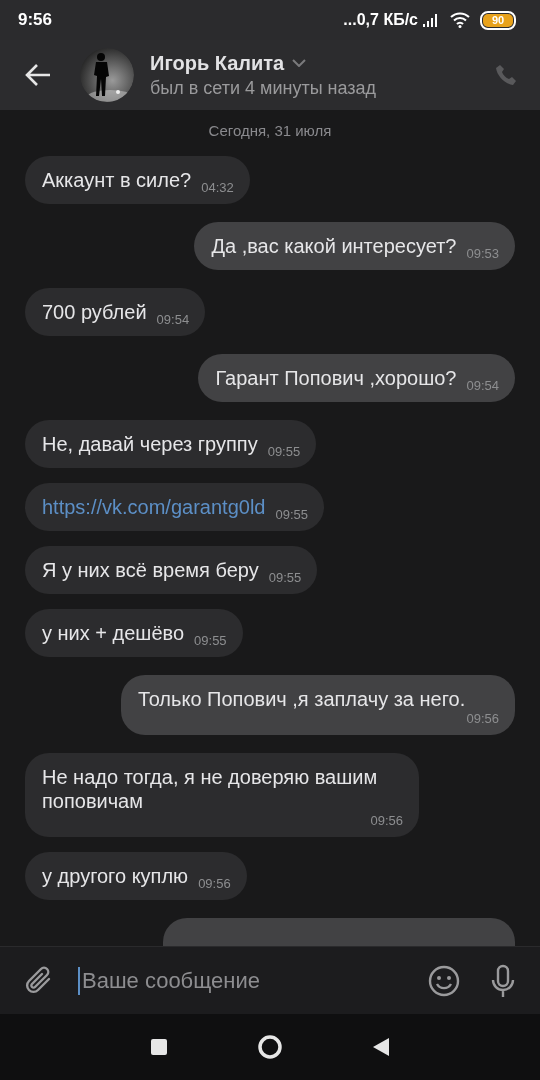 This screenshot has width=540, height=1080. What do you see at coordinates (431, 20) in the screenshot?
I see `signal-icon` at bounding box center [431, 20].